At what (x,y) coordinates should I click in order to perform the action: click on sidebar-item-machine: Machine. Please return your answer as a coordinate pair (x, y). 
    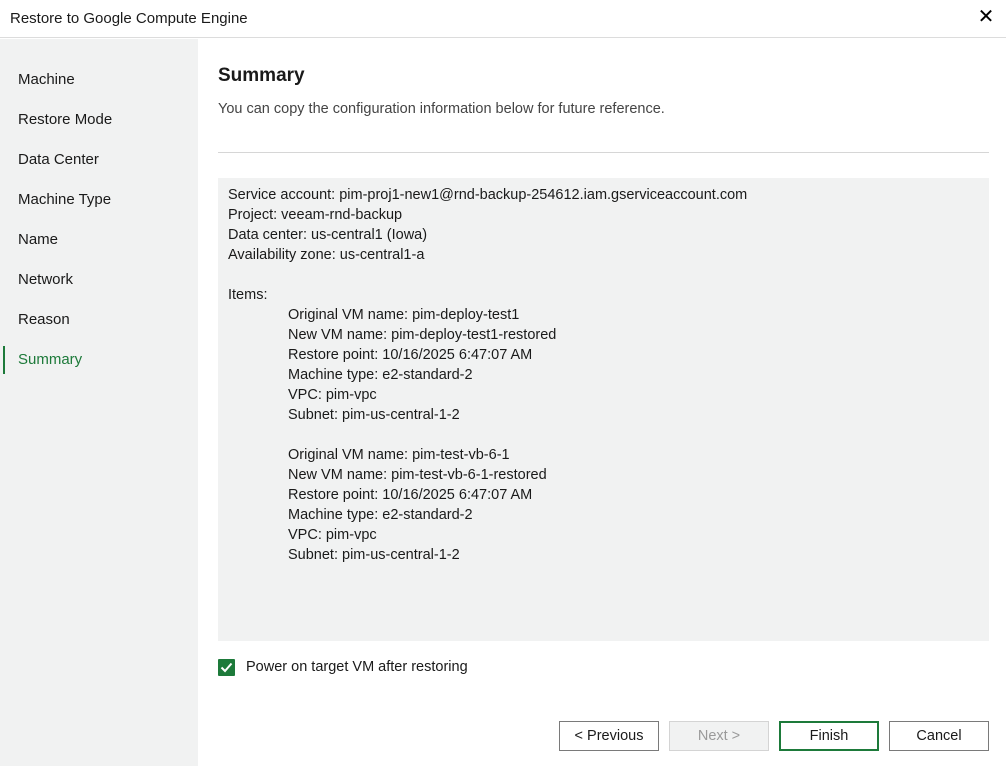
    Looking at the image, I should click on (99, 80).